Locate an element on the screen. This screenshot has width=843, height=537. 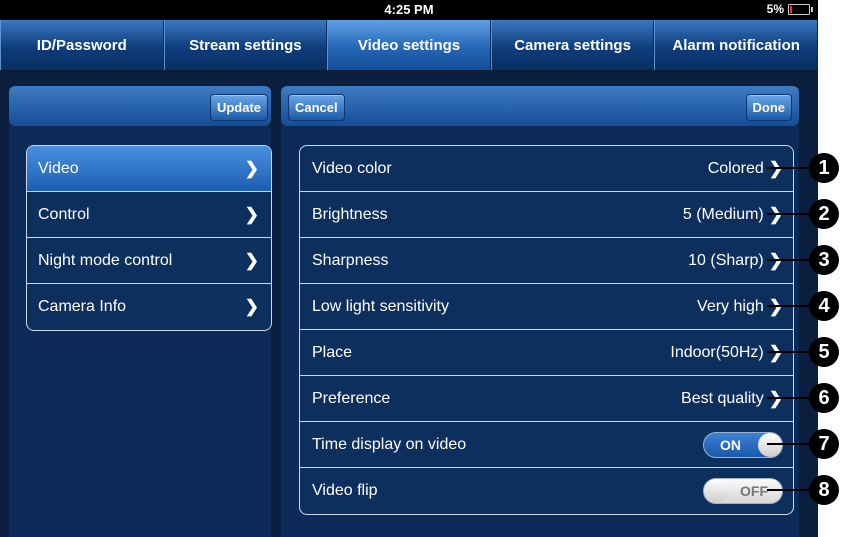
setting-brightness: Brightness 5 (Medium)❯ is located at coordinates (546, 215).